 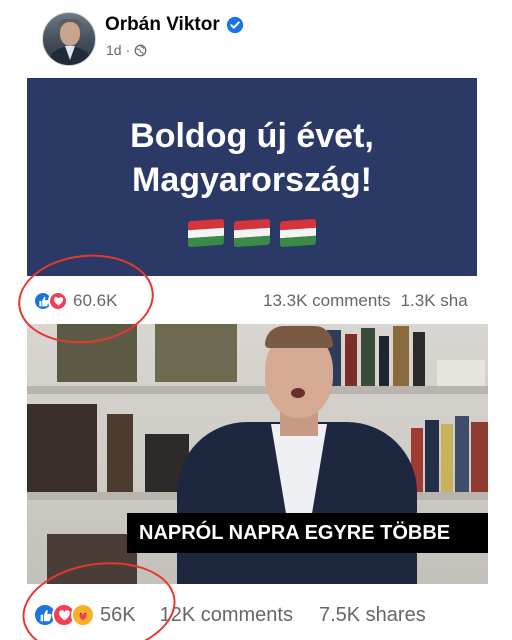 I want to click on author-name: Orbán Viktor, so click(x=162, y=25).